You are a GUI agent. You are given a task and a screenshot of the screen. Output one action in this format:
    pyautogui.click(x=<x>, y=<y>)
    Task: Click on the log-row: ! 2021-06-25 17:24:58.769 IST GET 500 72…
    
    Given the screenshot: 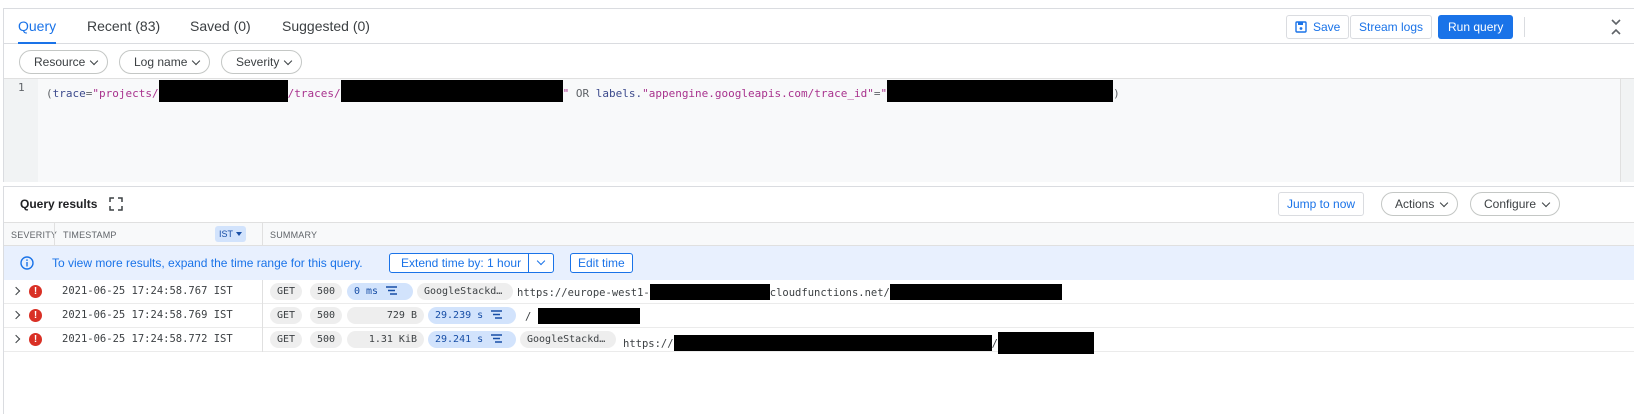 What is the action you would take?
    pyautogui.click(x=819, y=316)
    